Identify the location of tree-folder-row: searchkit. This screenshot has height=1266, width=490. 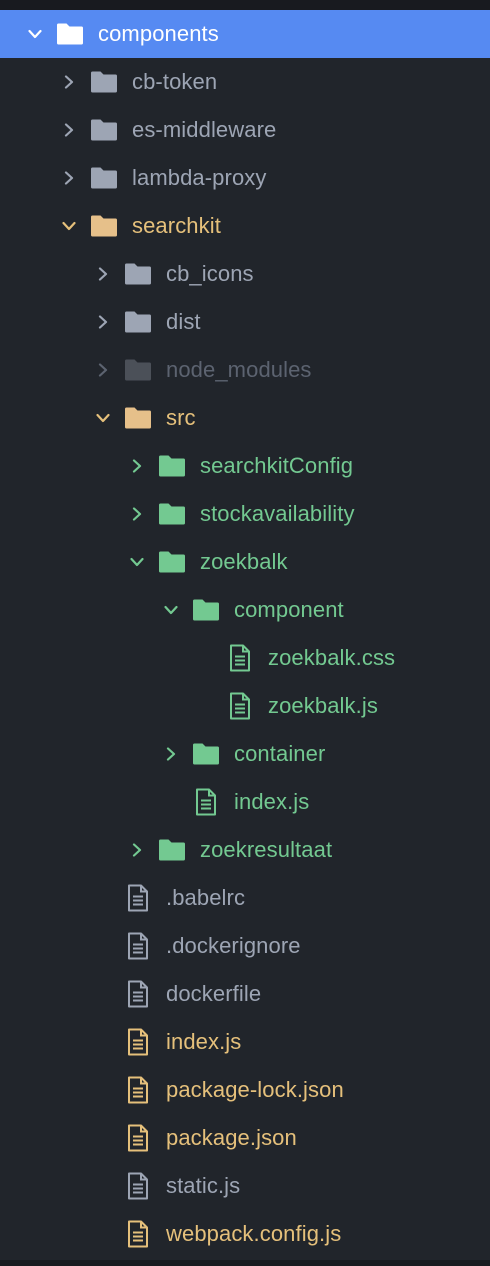
(245, 226).